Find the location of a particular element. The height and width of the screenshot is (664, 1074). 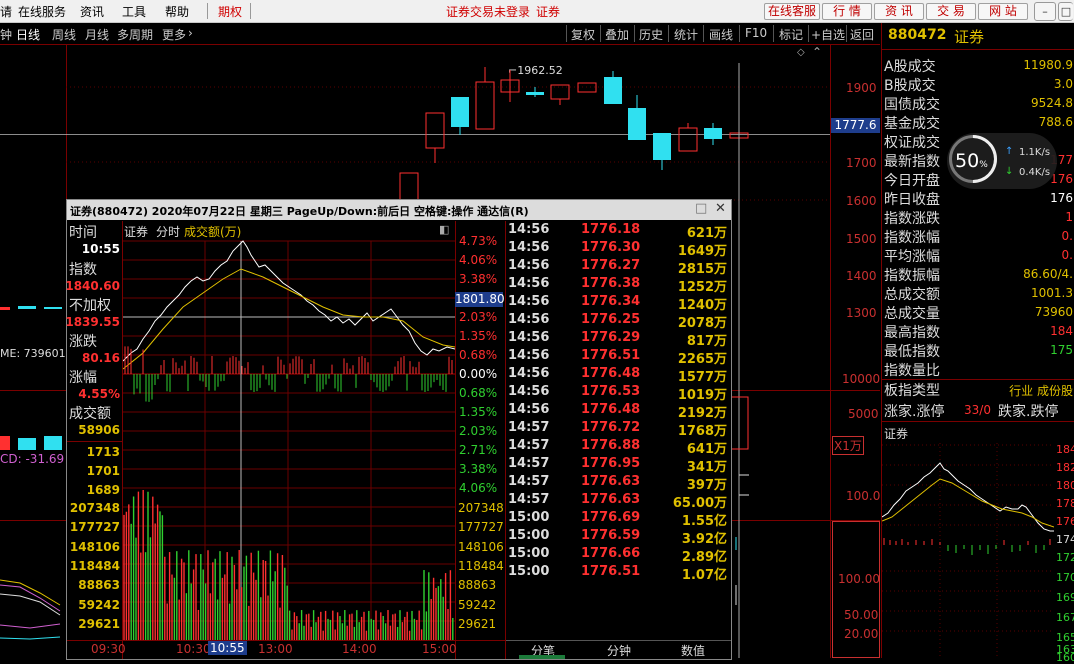

period-day: 日线 is located at coordinates (28, 34).